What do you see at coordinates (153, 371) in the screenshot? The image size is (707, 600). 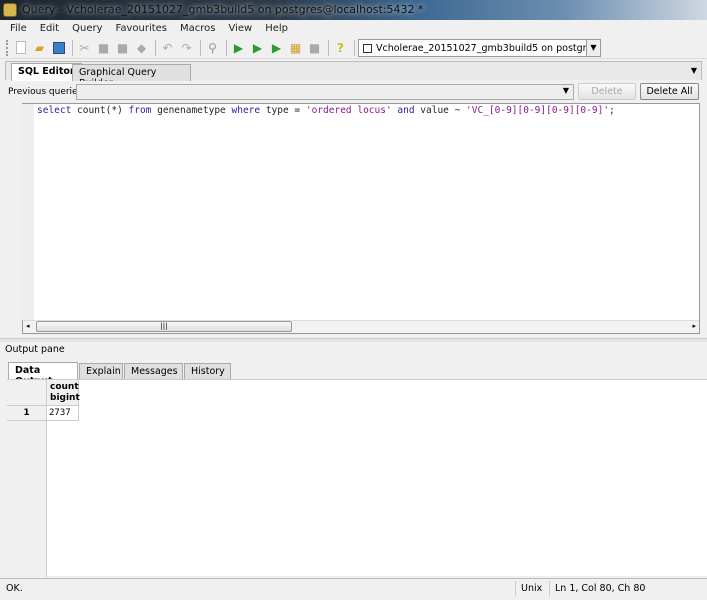 I see `tab-messages: Messages` at bounding box center [153, 371].